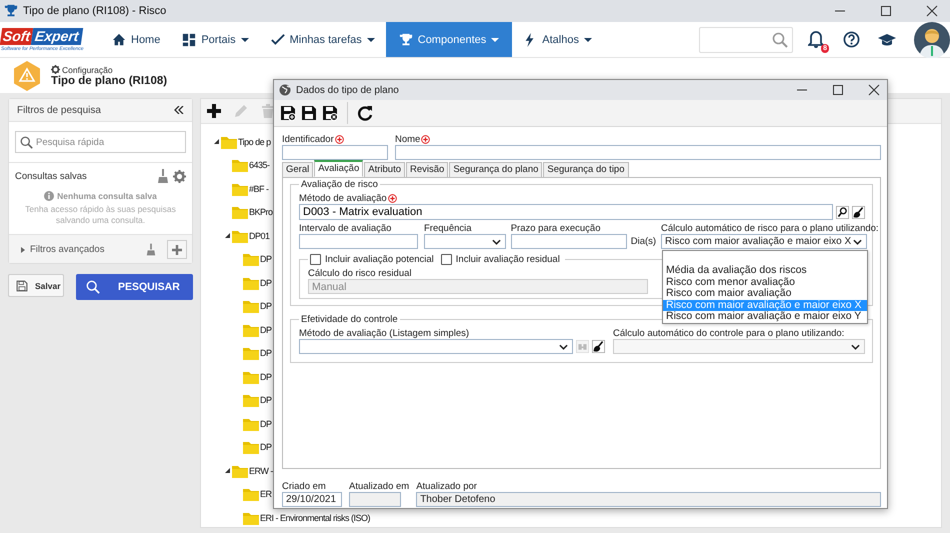 Image resolution: width=950 pixels, height=533 pixels. I want to click on nav-menu-item: Minhas tarefas, so click(323, 39).